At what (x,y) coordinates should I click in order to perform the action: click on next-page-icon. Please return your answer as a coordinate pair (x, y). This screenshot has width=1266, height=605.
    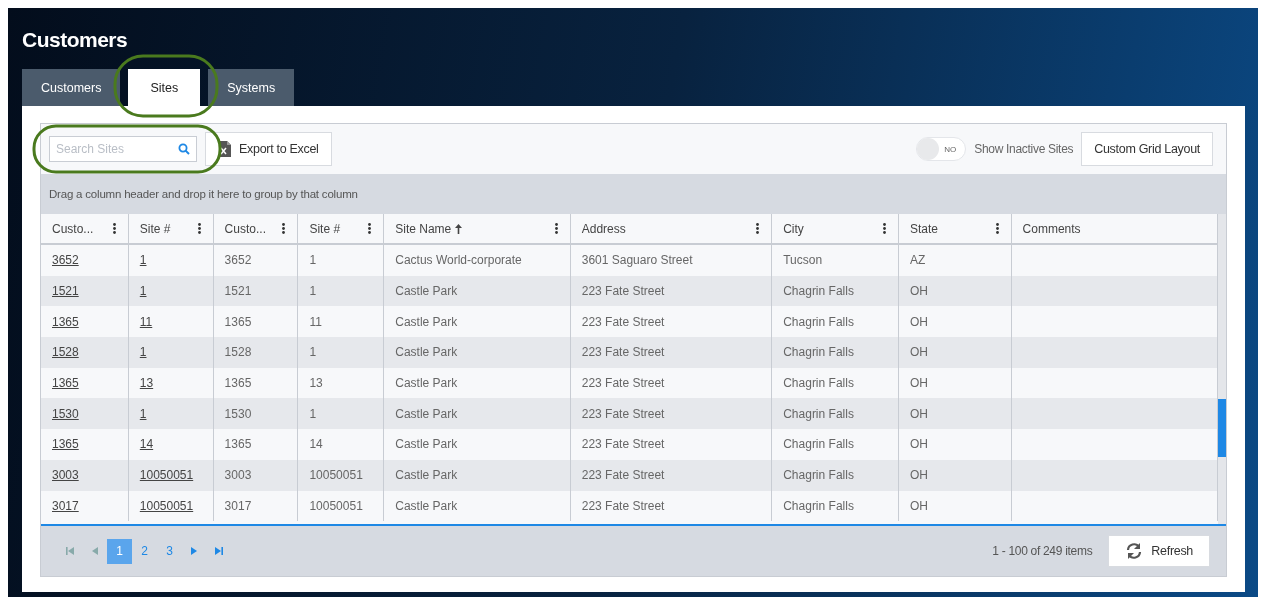
    Looking at the image, I should click on (194, 551).